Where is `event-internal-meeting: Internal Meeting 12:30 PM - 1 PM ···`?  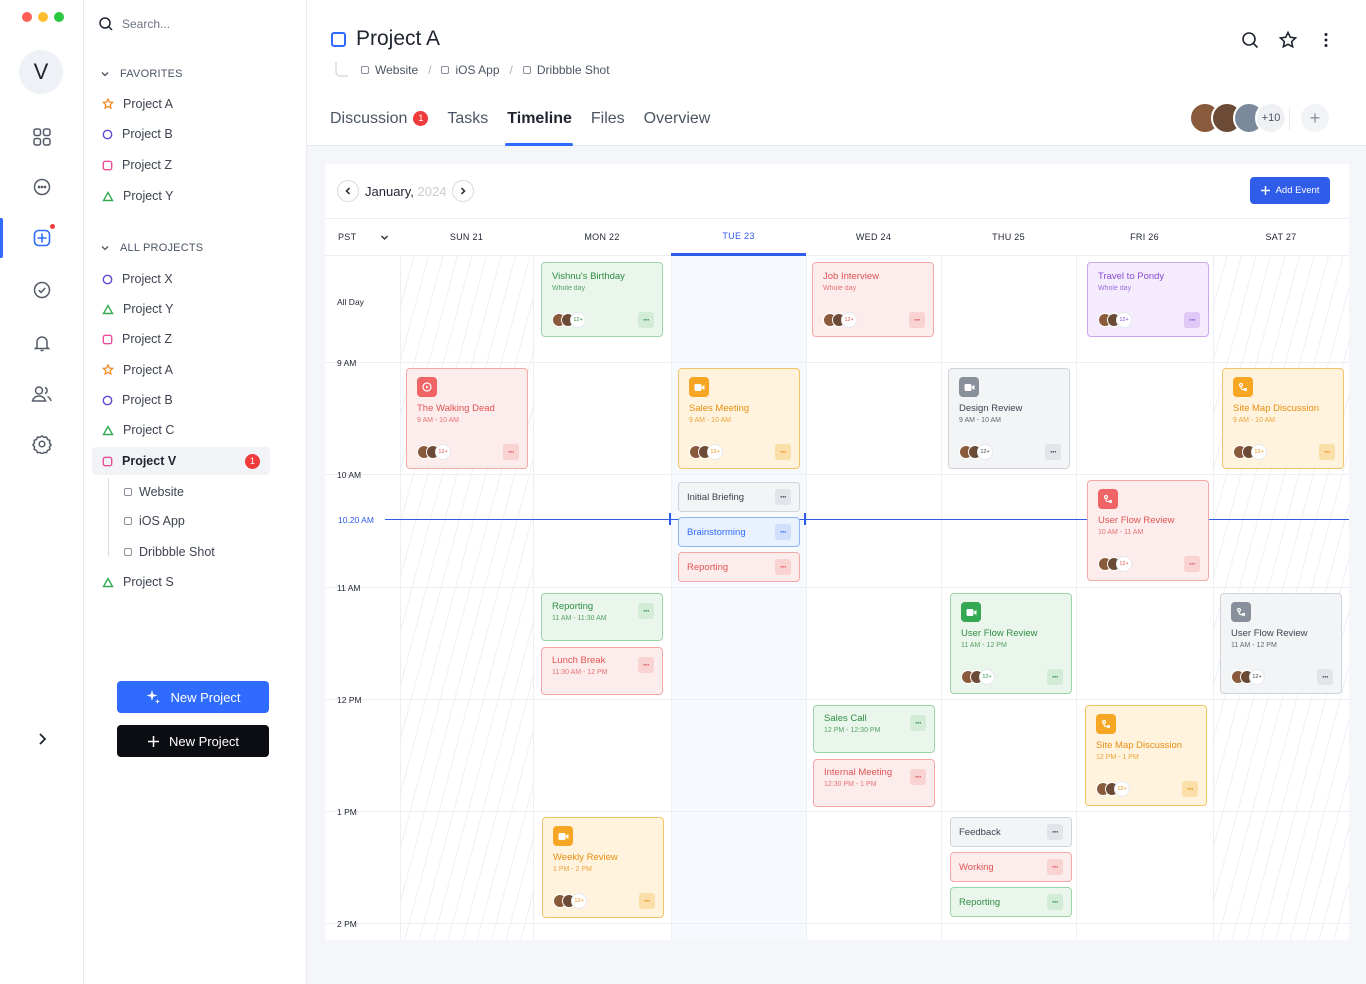
event-internal-meeting: Internal Meeting 12:30 PM - 1 PM ··· is located at coordinates (874, 783).